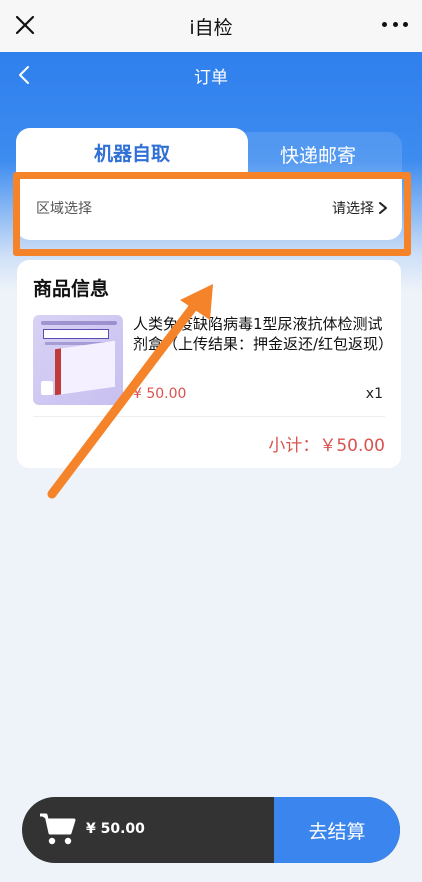 This screenshot has height=882, width=422. I want to click on page-title: 订单, so click(211, 77).